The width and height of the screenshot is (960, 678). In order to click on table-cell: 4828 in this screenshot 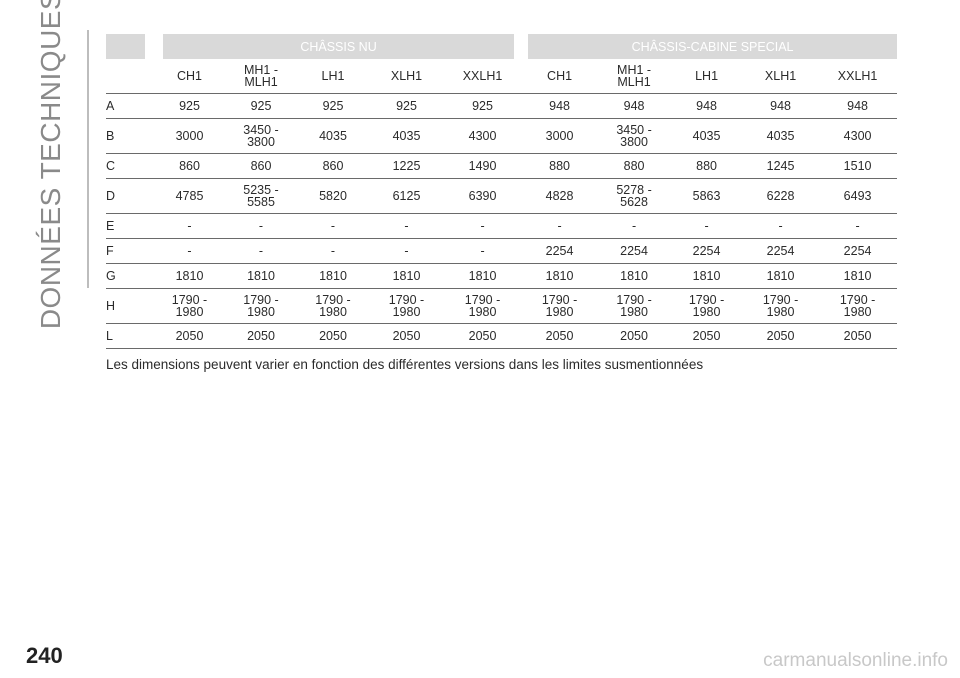, I will do `click(560, 196)`.